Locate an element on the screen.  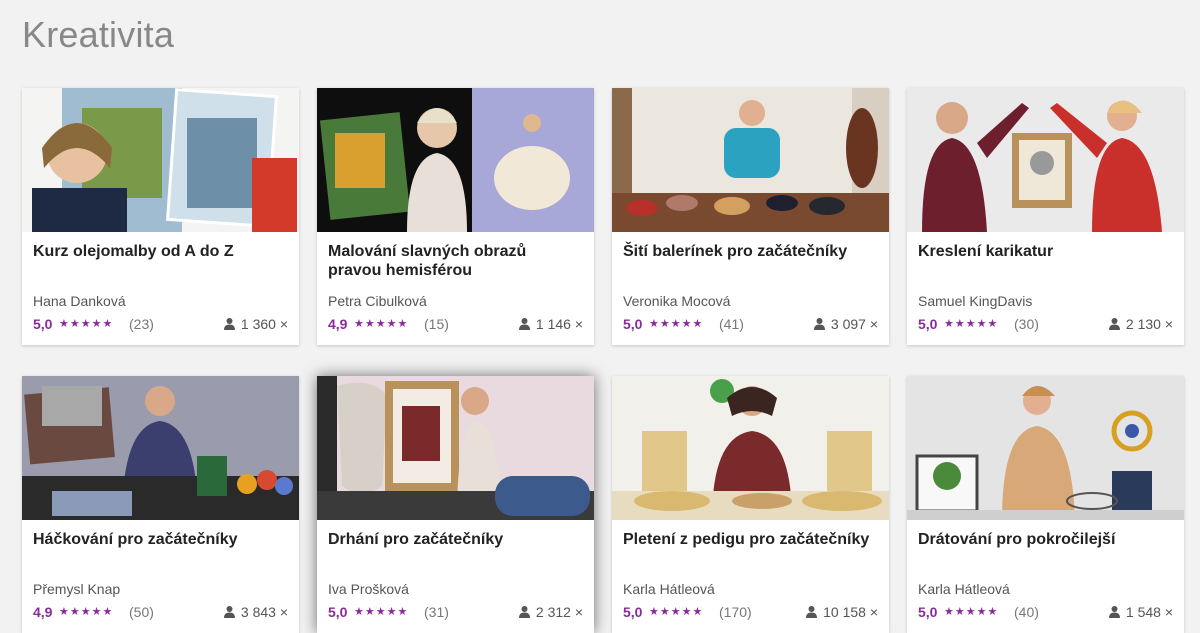
student-count: 2 130 × is located at coordinates (1140, 324).